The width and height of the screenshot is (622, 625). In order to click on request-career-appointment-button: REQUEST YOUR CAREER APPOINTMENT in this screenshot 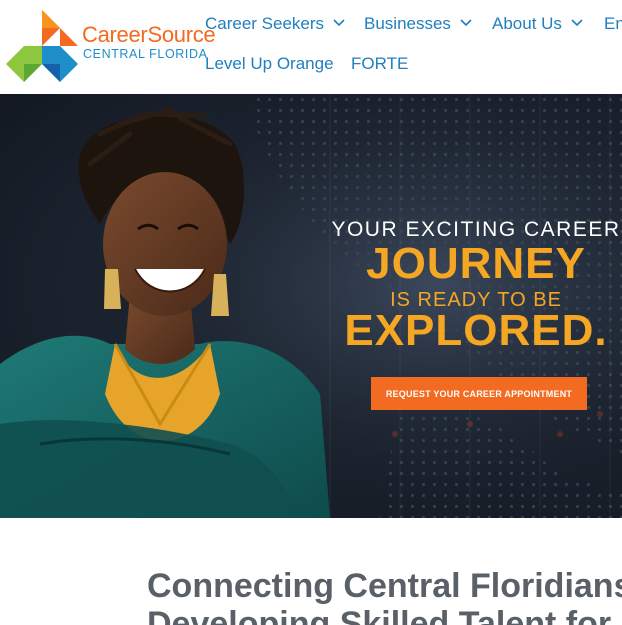, I will do `click(479, 393)`.